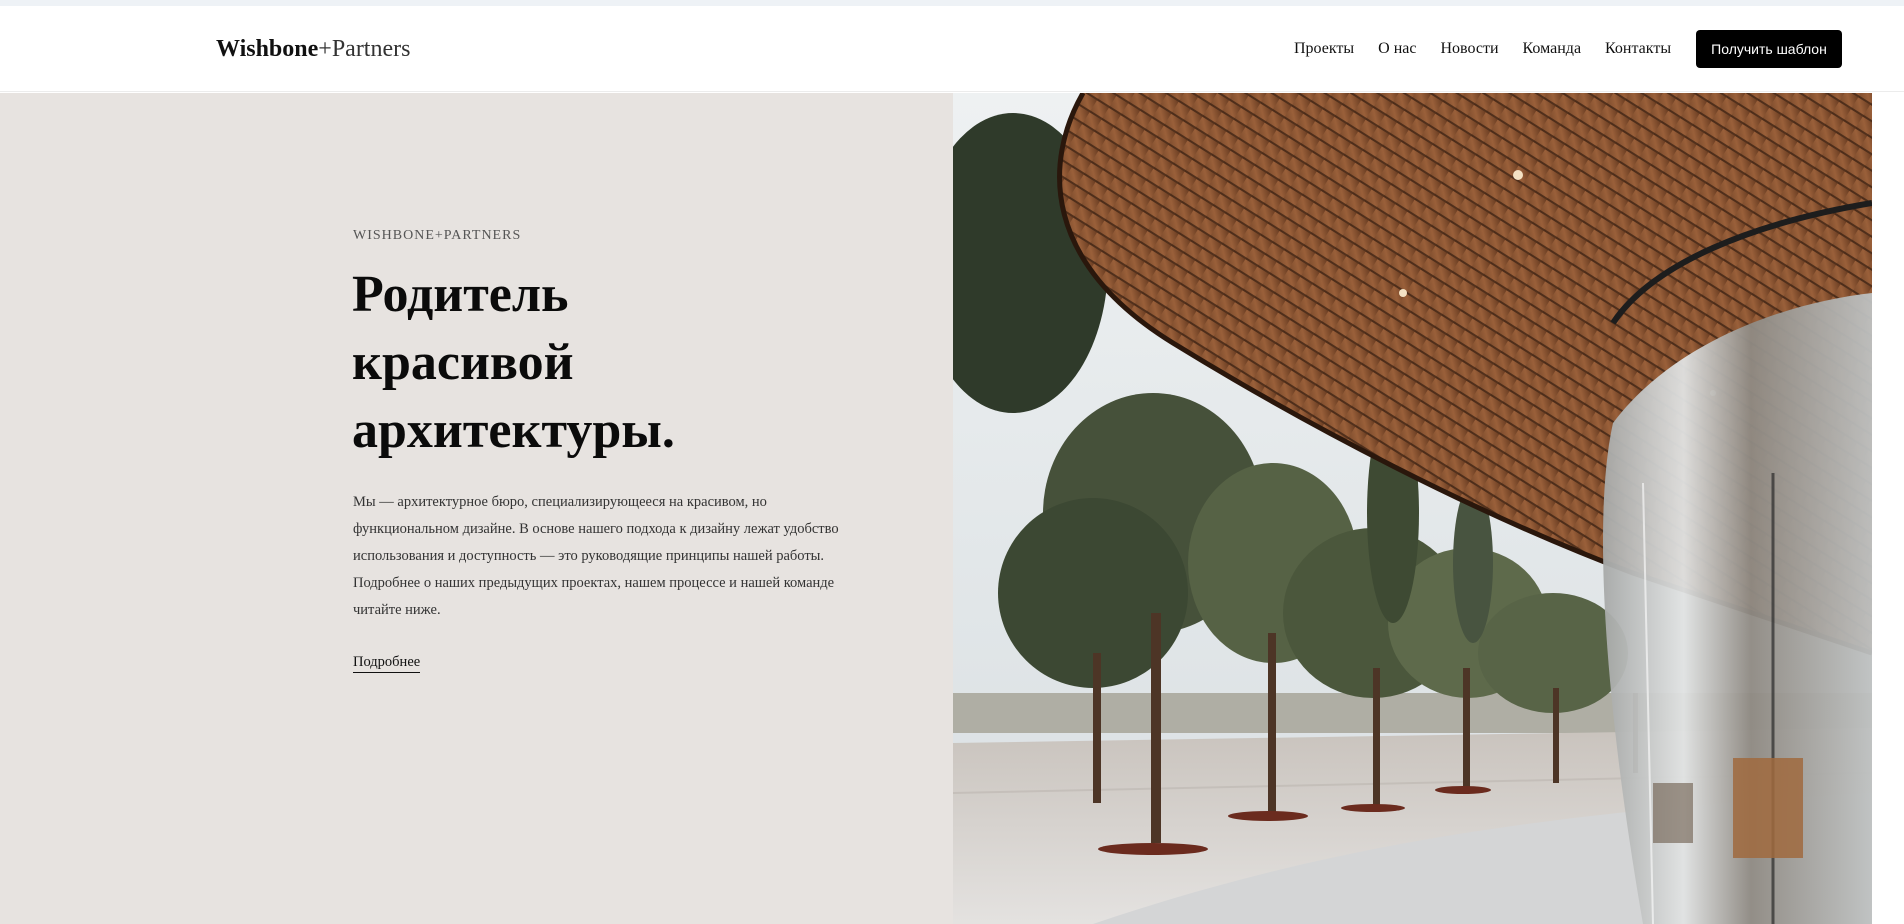 The image size is (1904, 924). Describe the element at coordinates (632, 363) in the screenshot. I see `hero-title: Родитель красивой архитектуры.` at that location.